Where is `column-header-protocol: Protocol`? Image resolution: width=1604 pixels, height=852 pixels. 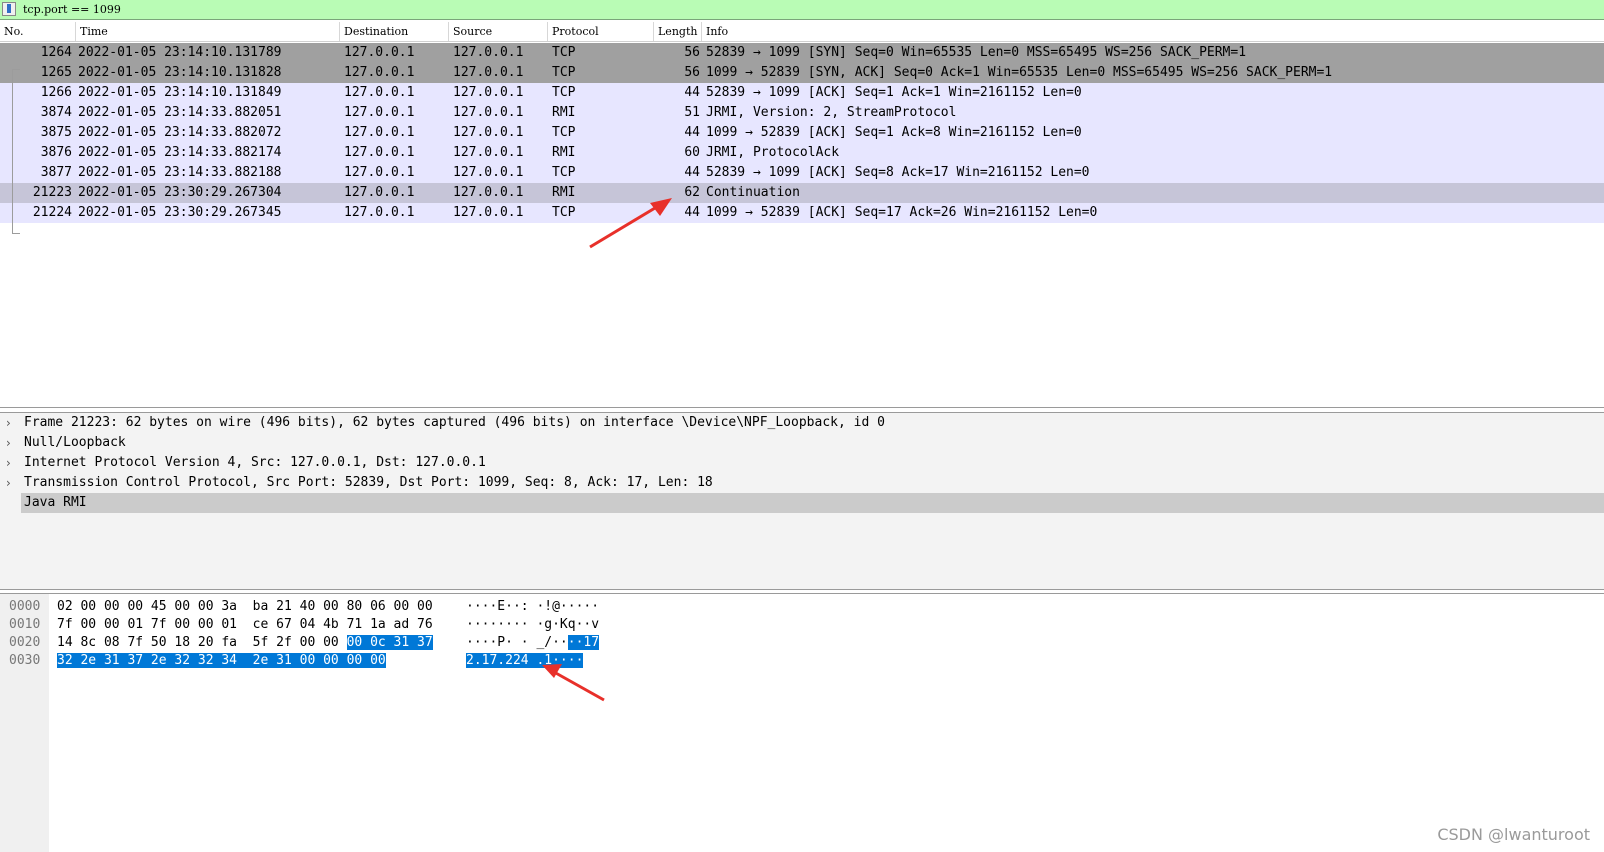 column-header-protocol: Protocol is located at coordinates (601, 31).